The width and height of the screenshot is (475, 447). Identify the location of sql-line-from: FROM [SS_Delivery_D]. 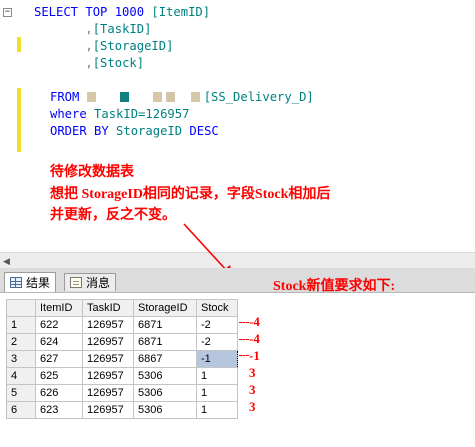
(182, 97).